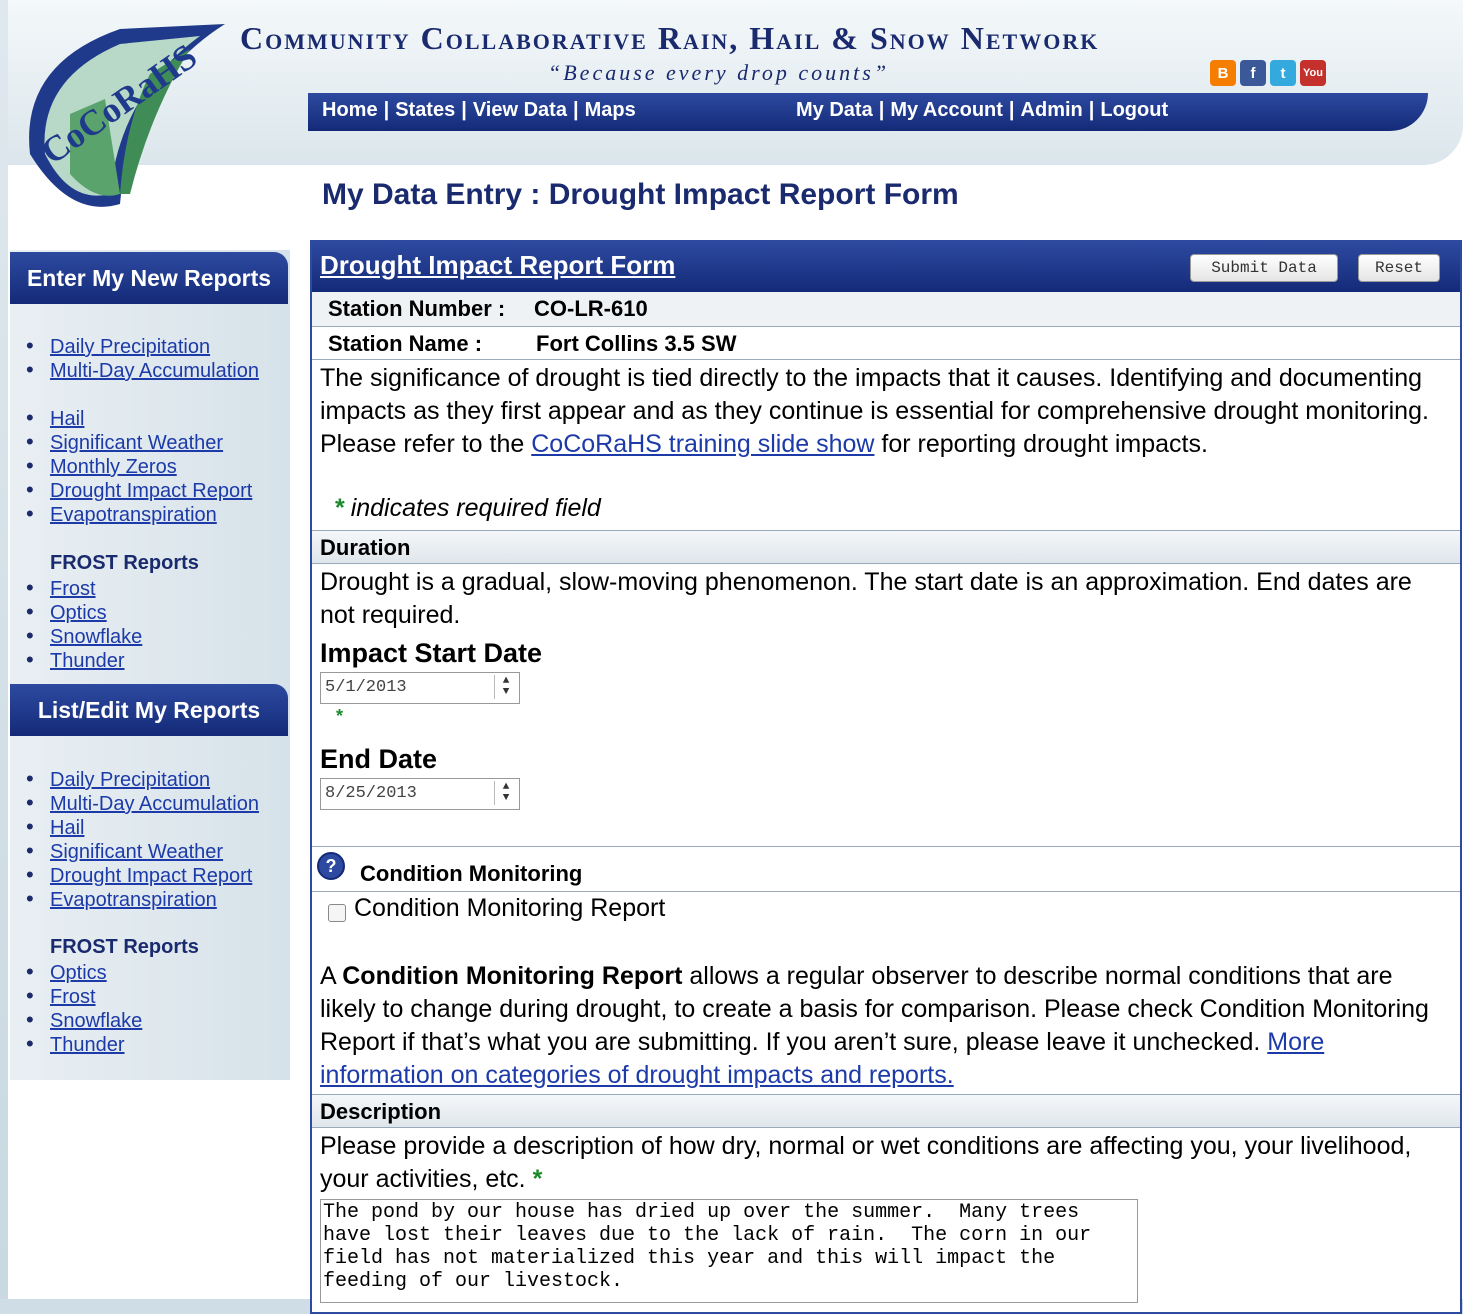 This screenshot has height=1314, width=1463. I want to click on nav-right: My Data | My Account | Admin | Logout, so click(982, 110).